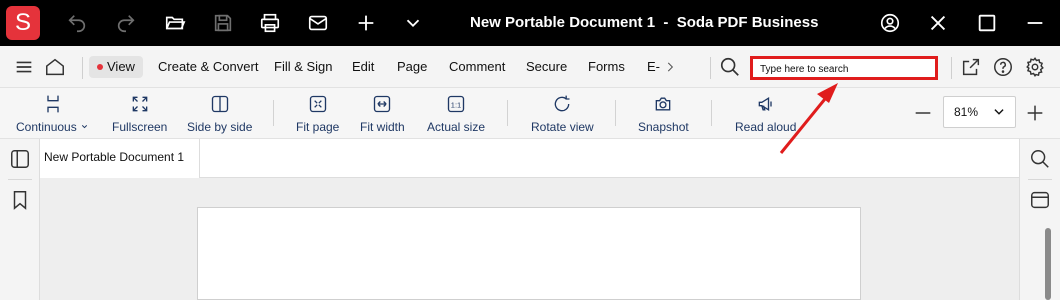  I want to click on menu-forms: Forms, so click(606, 67).